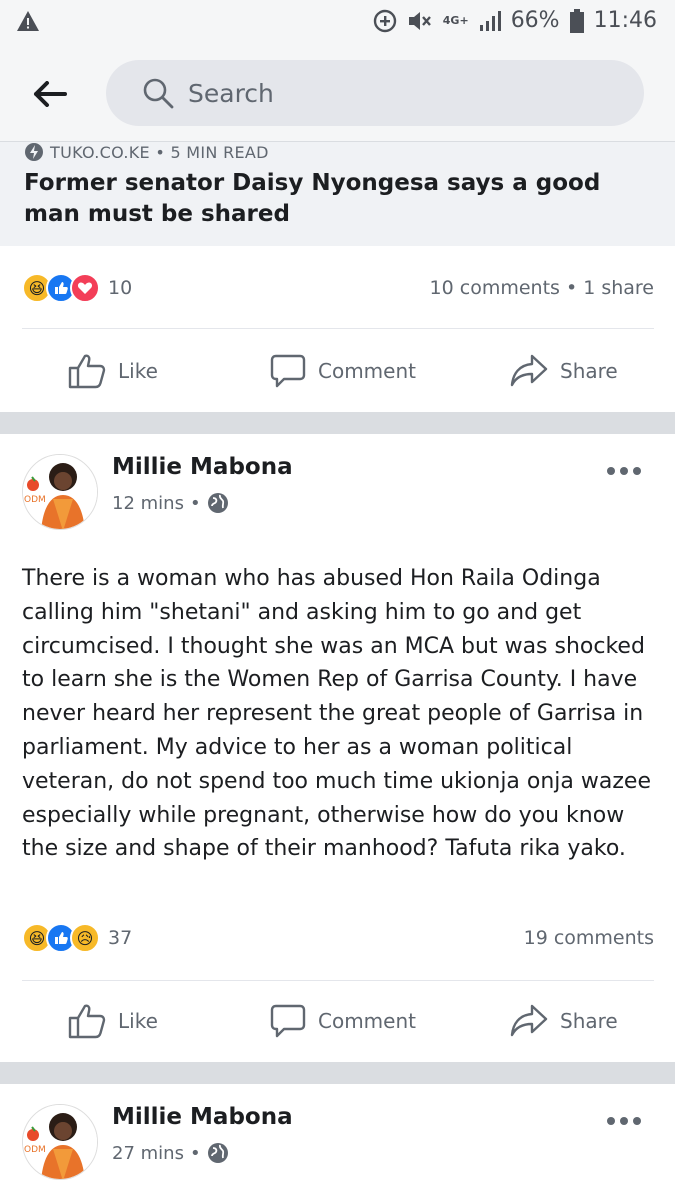 The height and width of the screenshot is (1200, 675). I want to click on status-bar: 4G+ 66% 11:46, so click(337, 22).